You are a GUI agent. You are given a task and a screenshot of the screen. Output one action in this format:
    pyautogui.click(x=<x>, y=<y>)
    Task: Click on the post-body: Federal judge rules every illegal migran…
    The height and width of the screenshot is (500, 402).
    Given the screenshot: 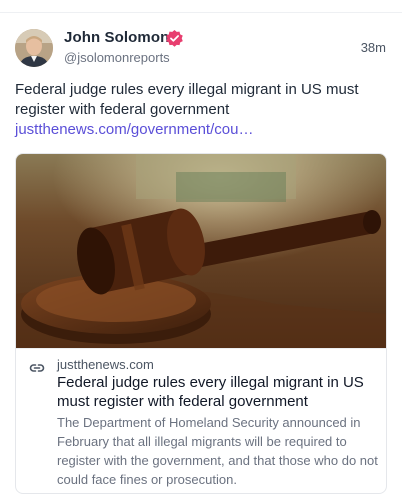 What is the action you would take?
    pyautogui.click(x=187, y=99)
    